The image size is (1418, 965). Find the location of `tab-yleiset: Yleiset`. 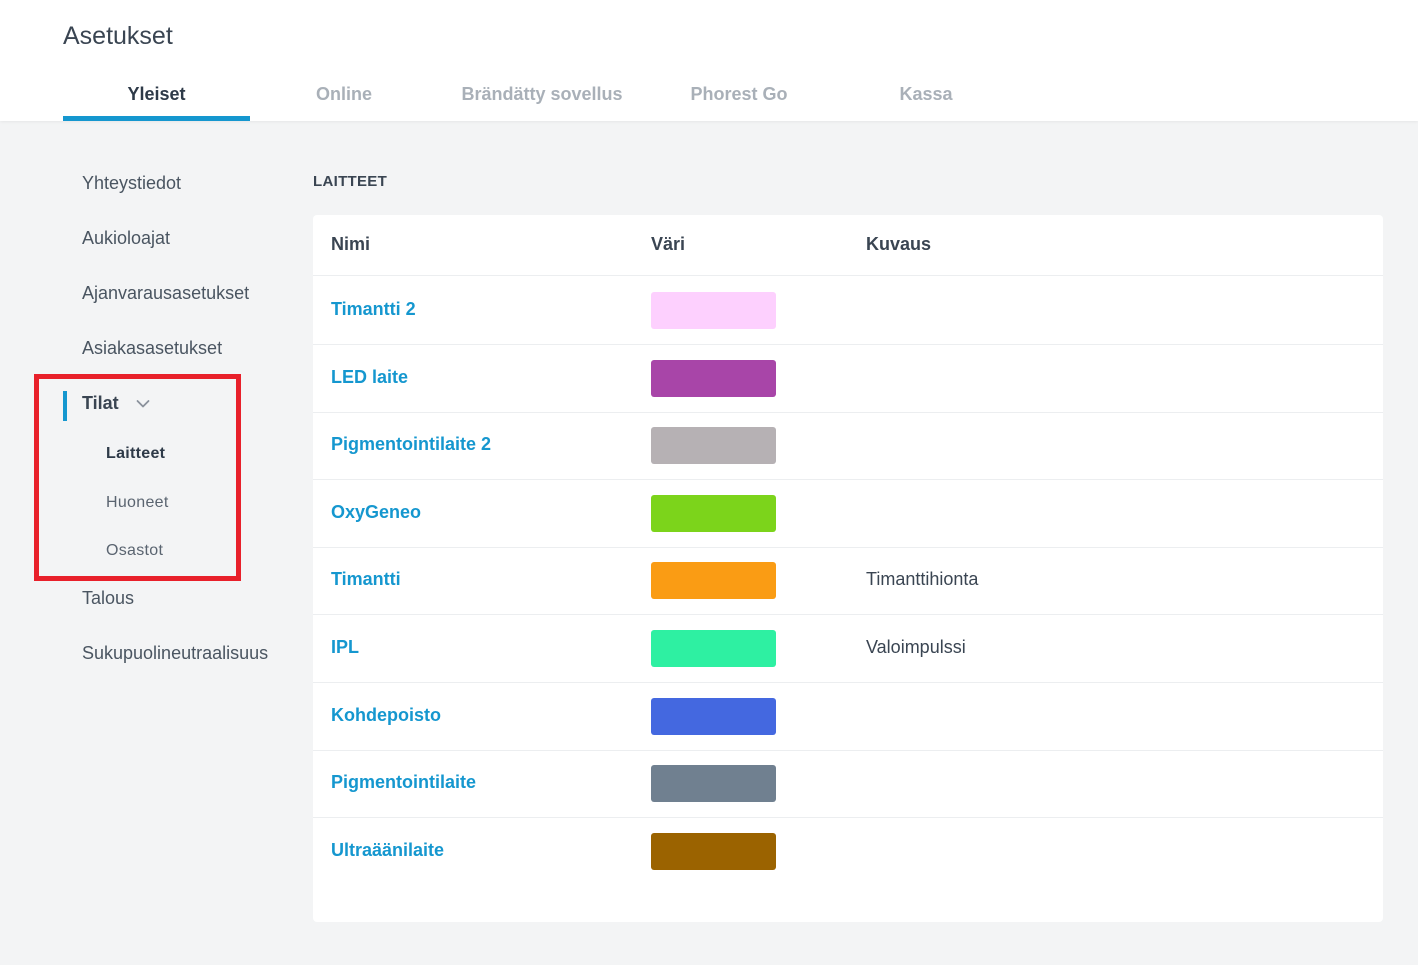

tab-yleiset: Yleiset is located at coordinates (156, 98).